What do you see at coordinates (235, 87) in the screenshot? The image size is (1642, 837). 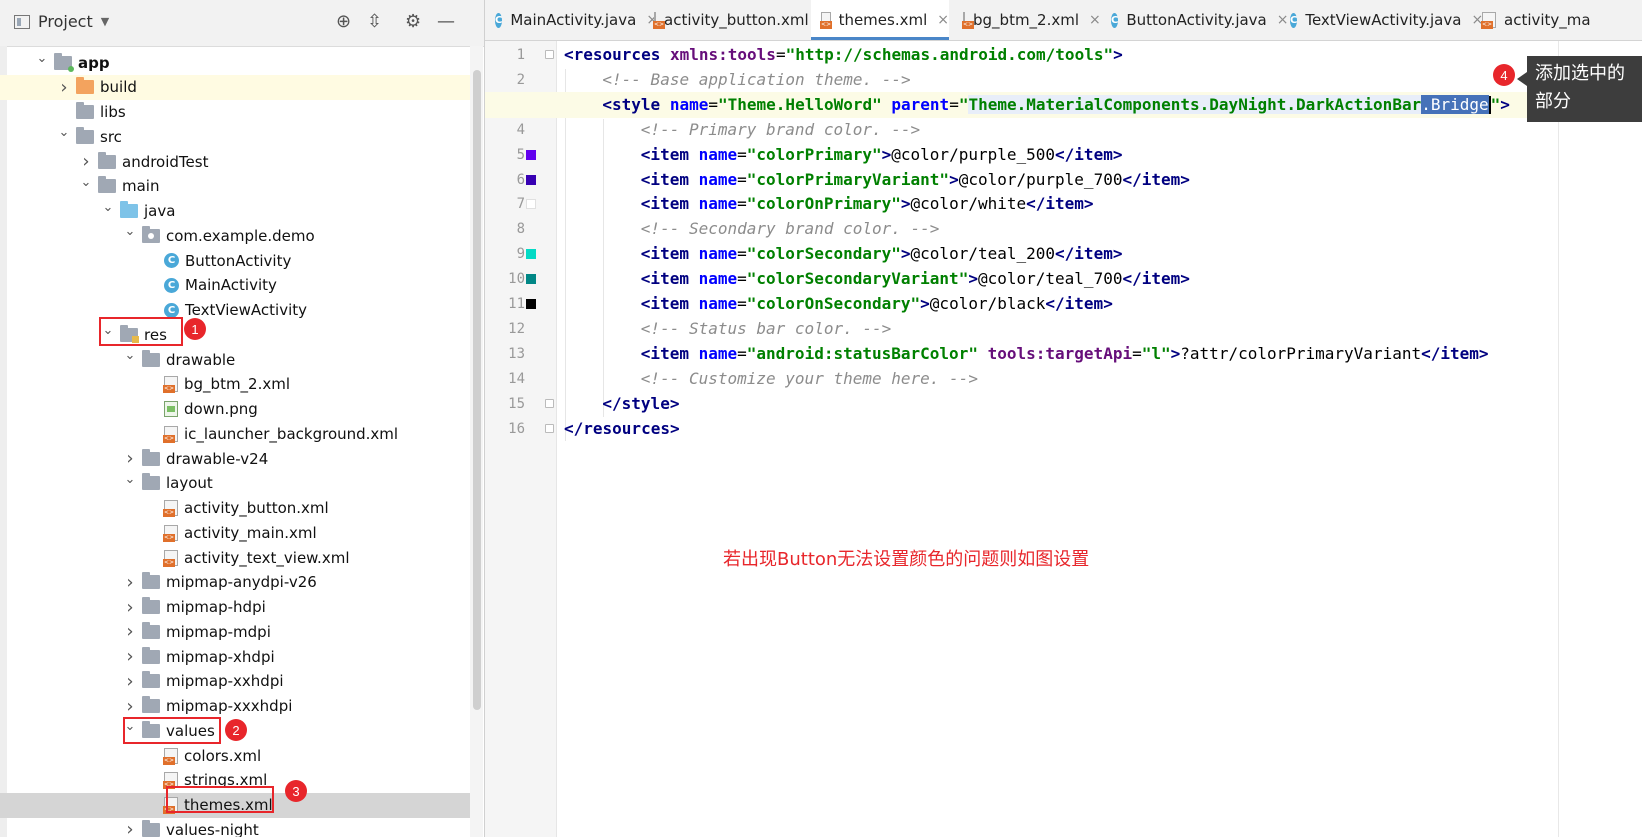 I see `tree-item-build: › build` at bounding box center [235, 87].